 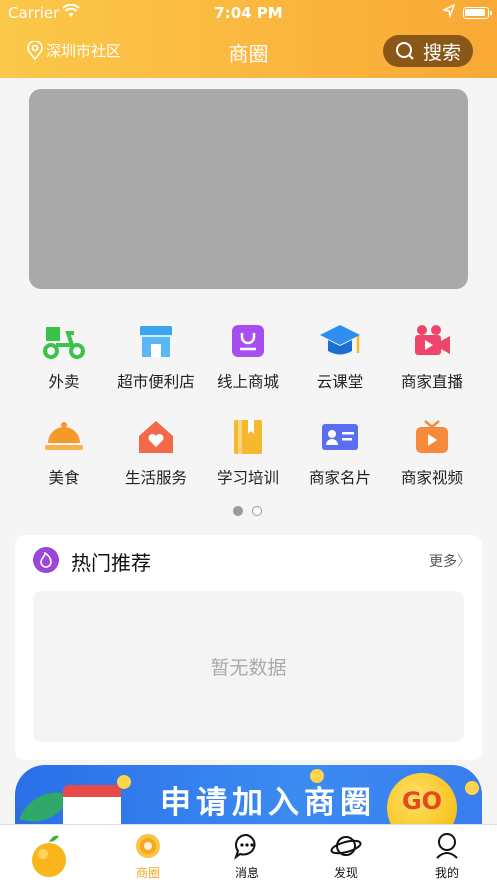 What do you see at coordinates (268, 803) in the screenshot?
I see `promo-text: 申请加入商圈` at bounding box center [268, 803].